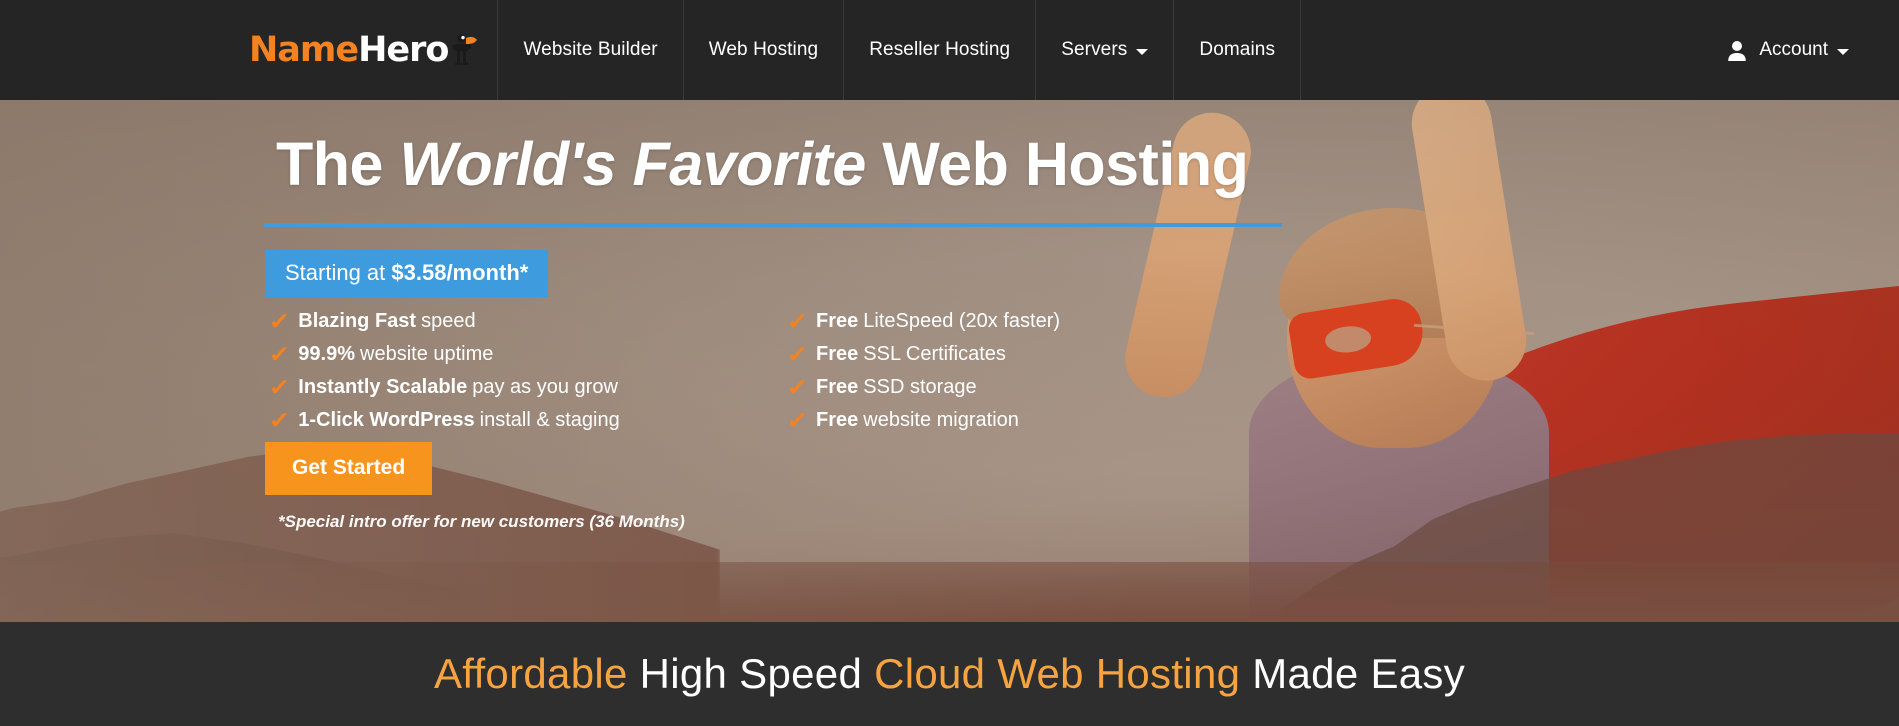 The image size is (1899, 726). I want to click on headline-part-before: The, so click(338, 164).